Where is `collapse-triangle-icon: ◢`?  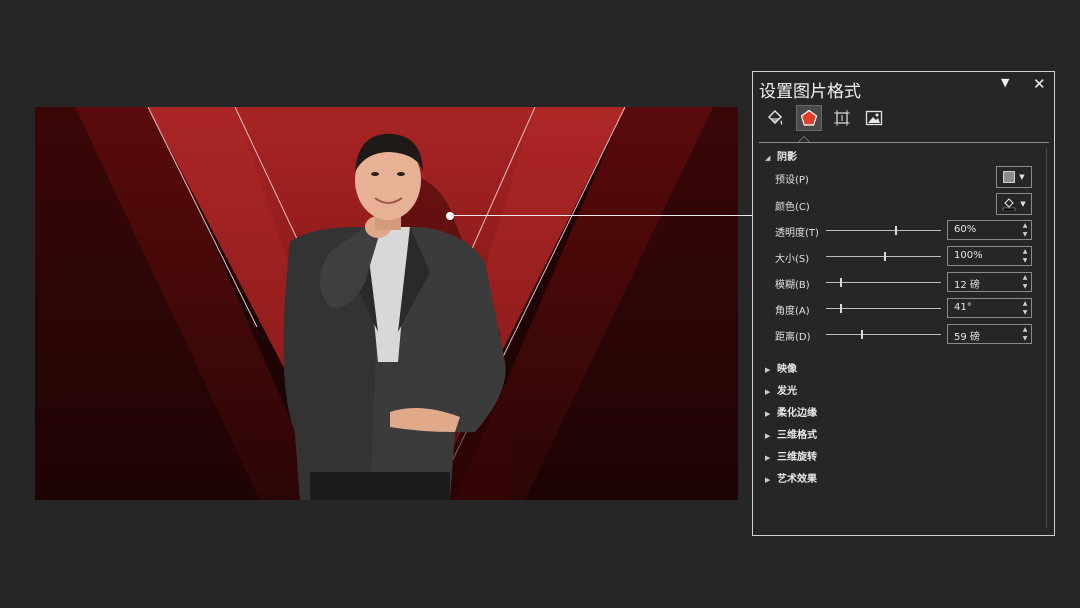 collapse-triangle-icon: ◢ is located at coordinates (768, 158).